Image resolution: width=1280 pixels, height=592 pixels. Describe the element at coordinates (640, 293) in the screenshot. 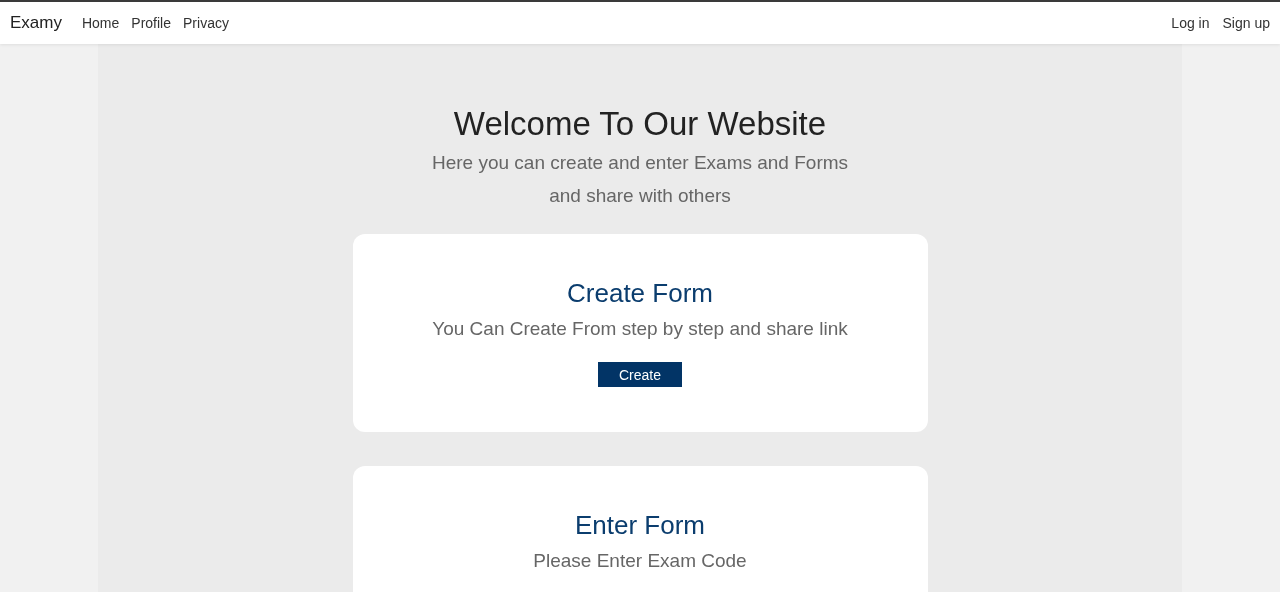

I see `card-title: Create Form` at that location.